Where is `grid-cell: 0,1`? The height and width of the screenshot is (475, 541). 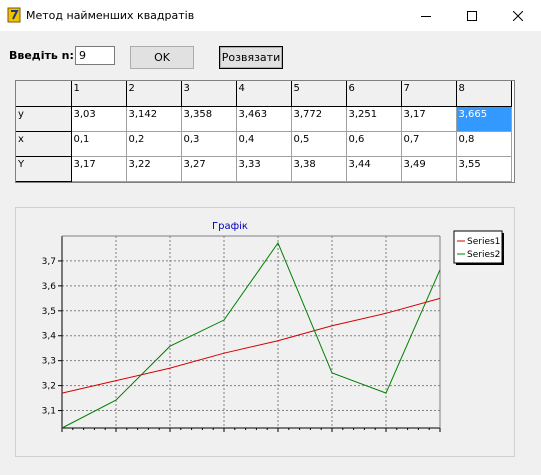 grid-cell: 0,1 is located at coordinates (99, 144).